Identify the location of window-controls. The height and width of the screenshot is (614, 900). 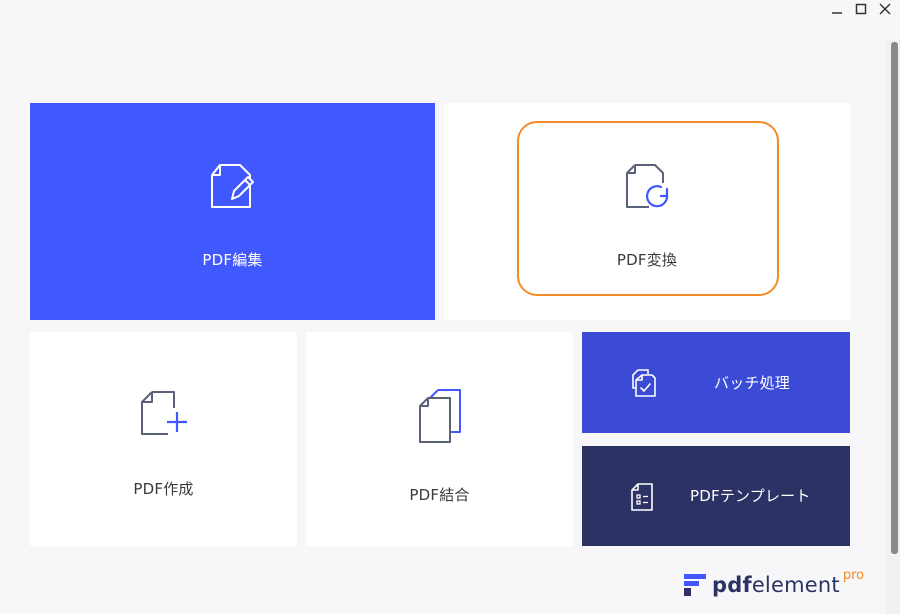
(861, 9).